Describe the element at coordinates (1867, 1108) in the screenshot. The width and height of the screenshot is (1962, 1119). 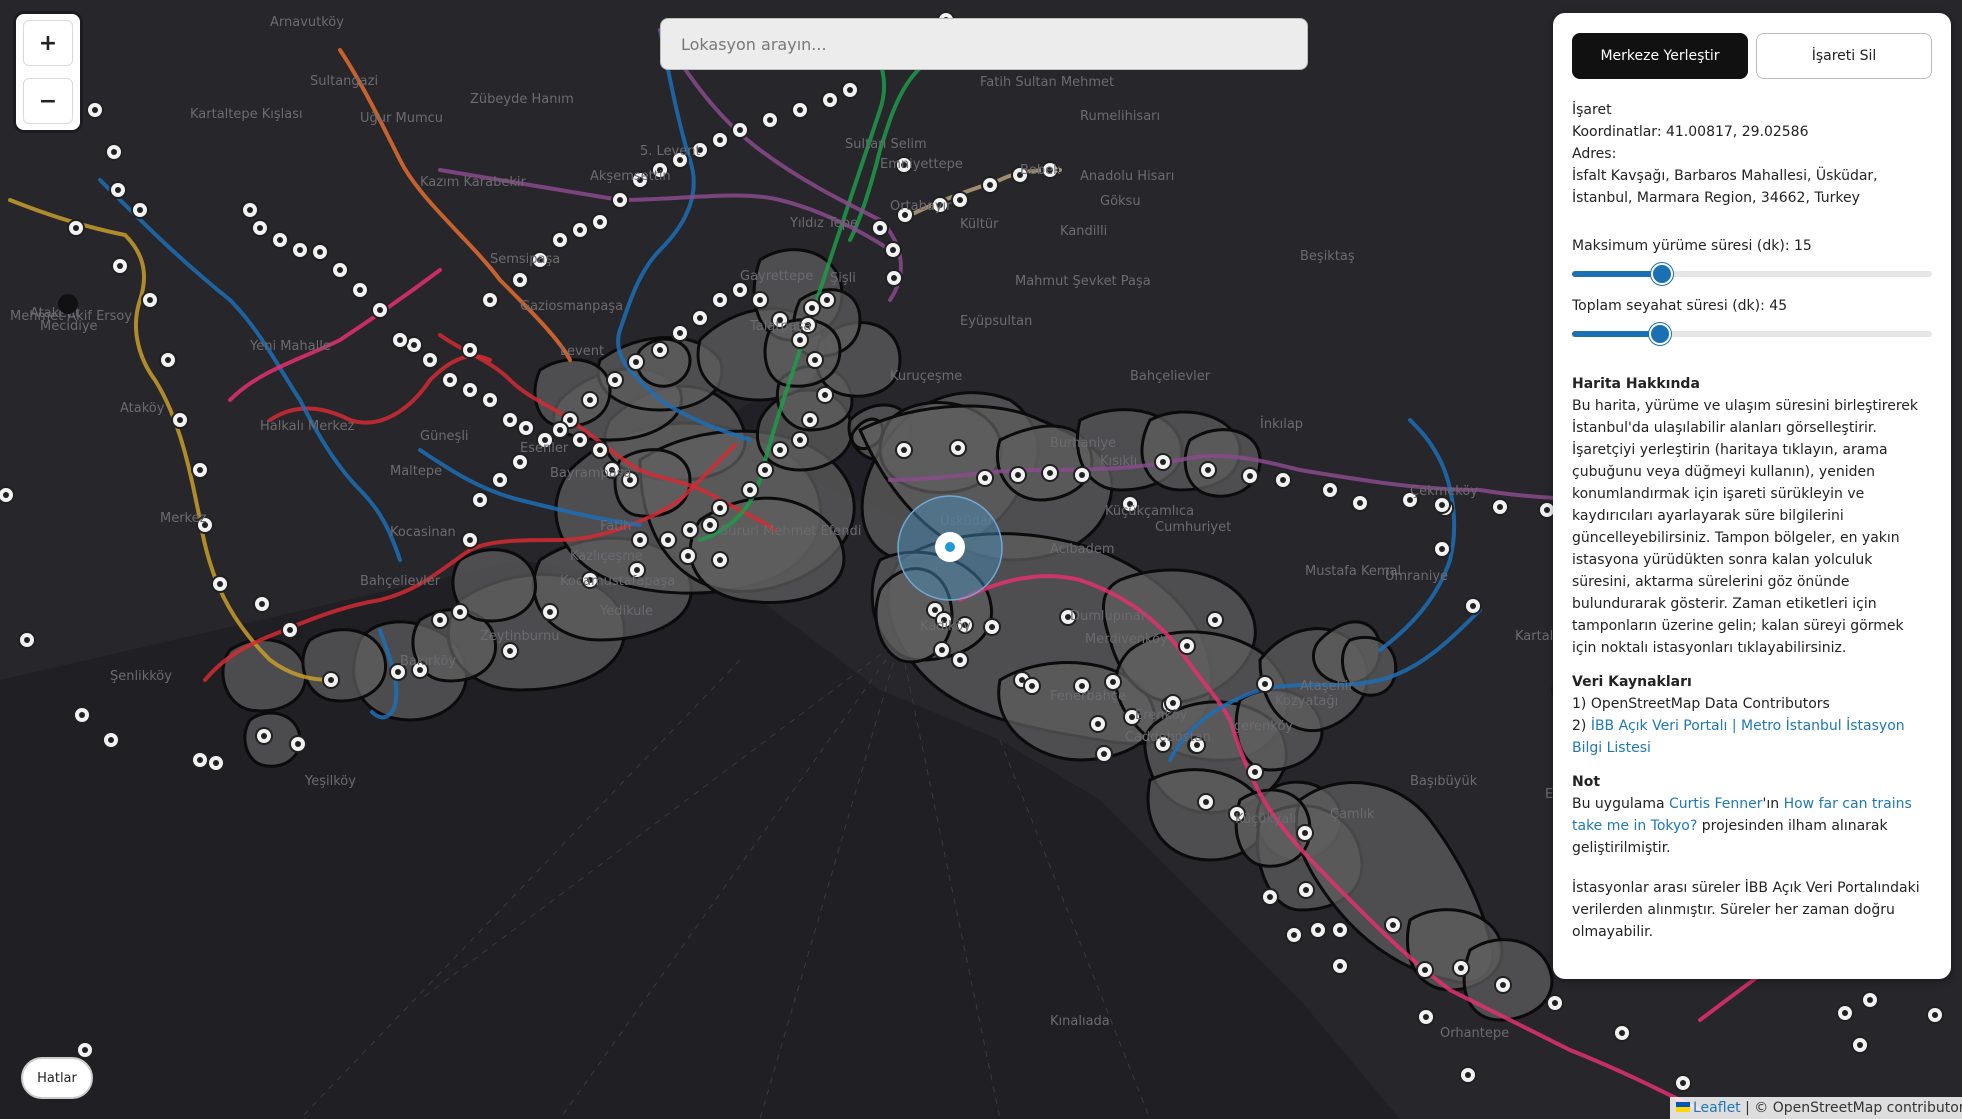
I see `osm-link: OpenStreetMap contributors` at that location.